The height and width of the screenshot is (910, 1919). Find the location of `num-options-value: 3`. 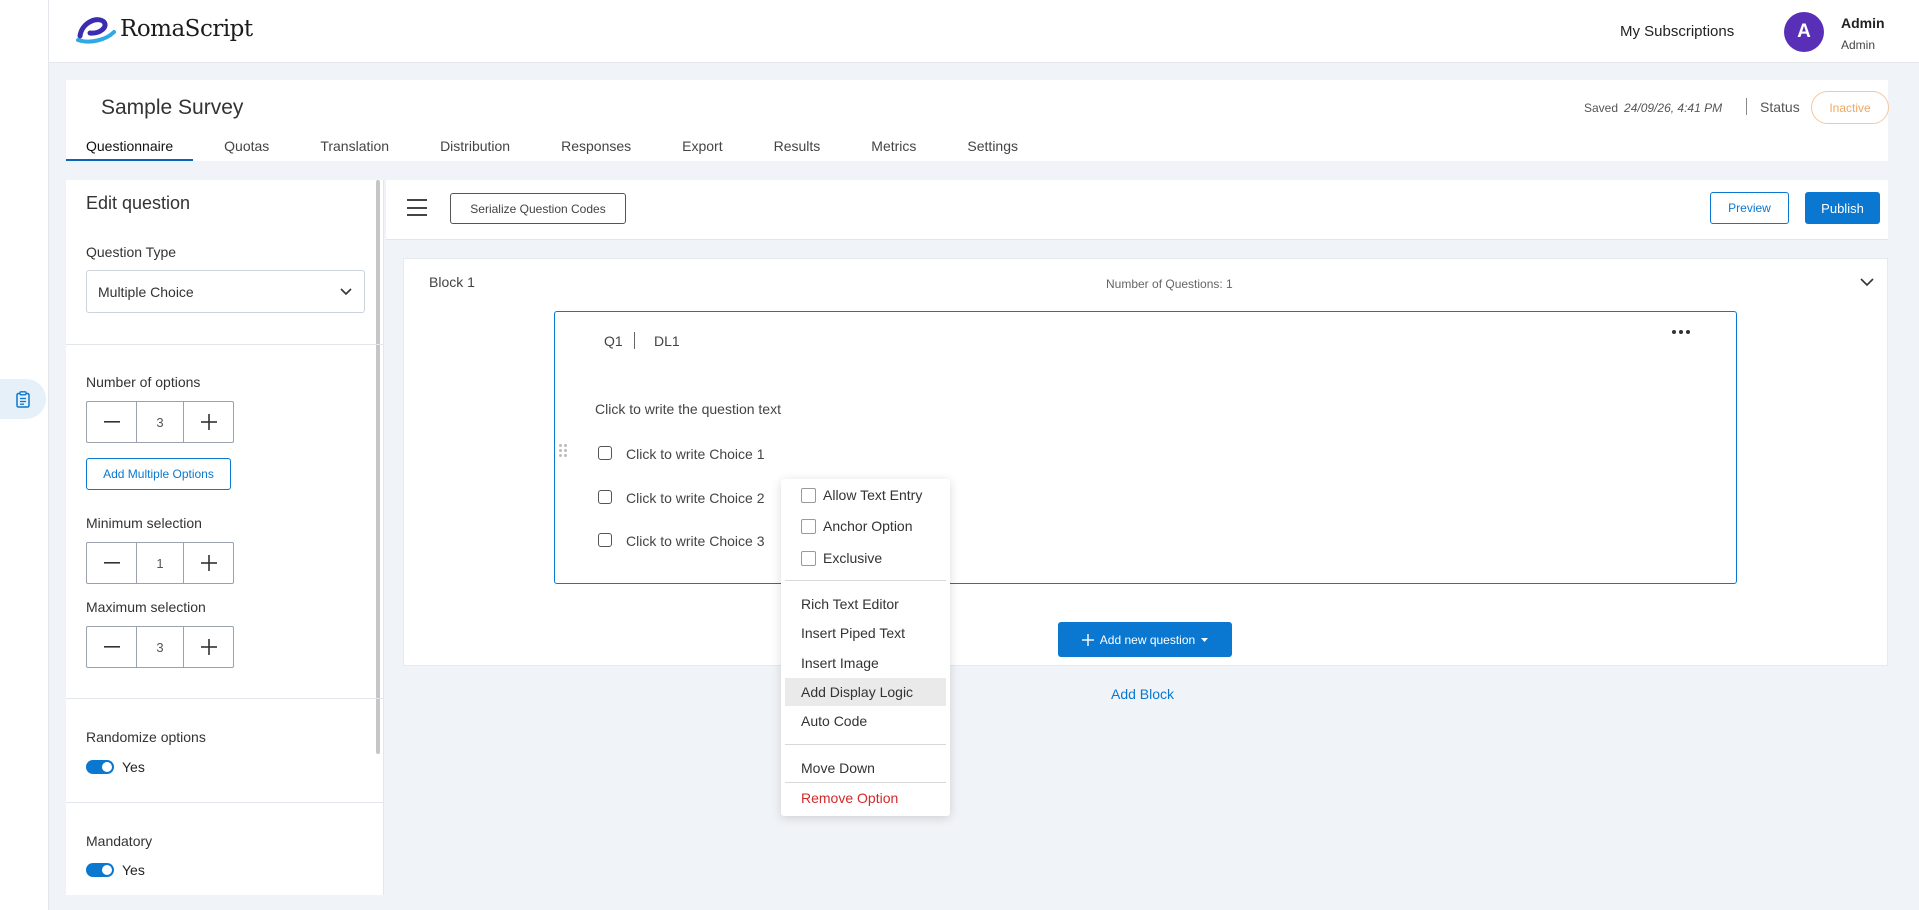

num-options-value: 3 is located at coordinates (160, 422).